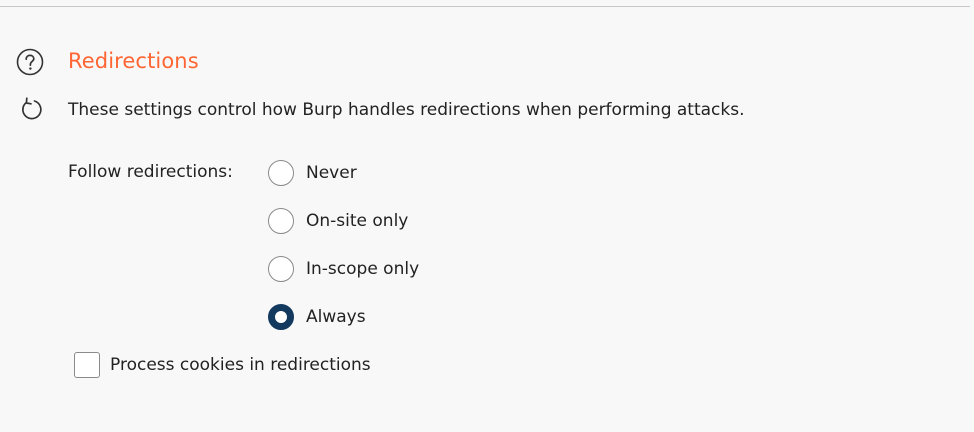 The image size is (974, 432). I want to click on radio-button-on-site-only, so click(281, 221).